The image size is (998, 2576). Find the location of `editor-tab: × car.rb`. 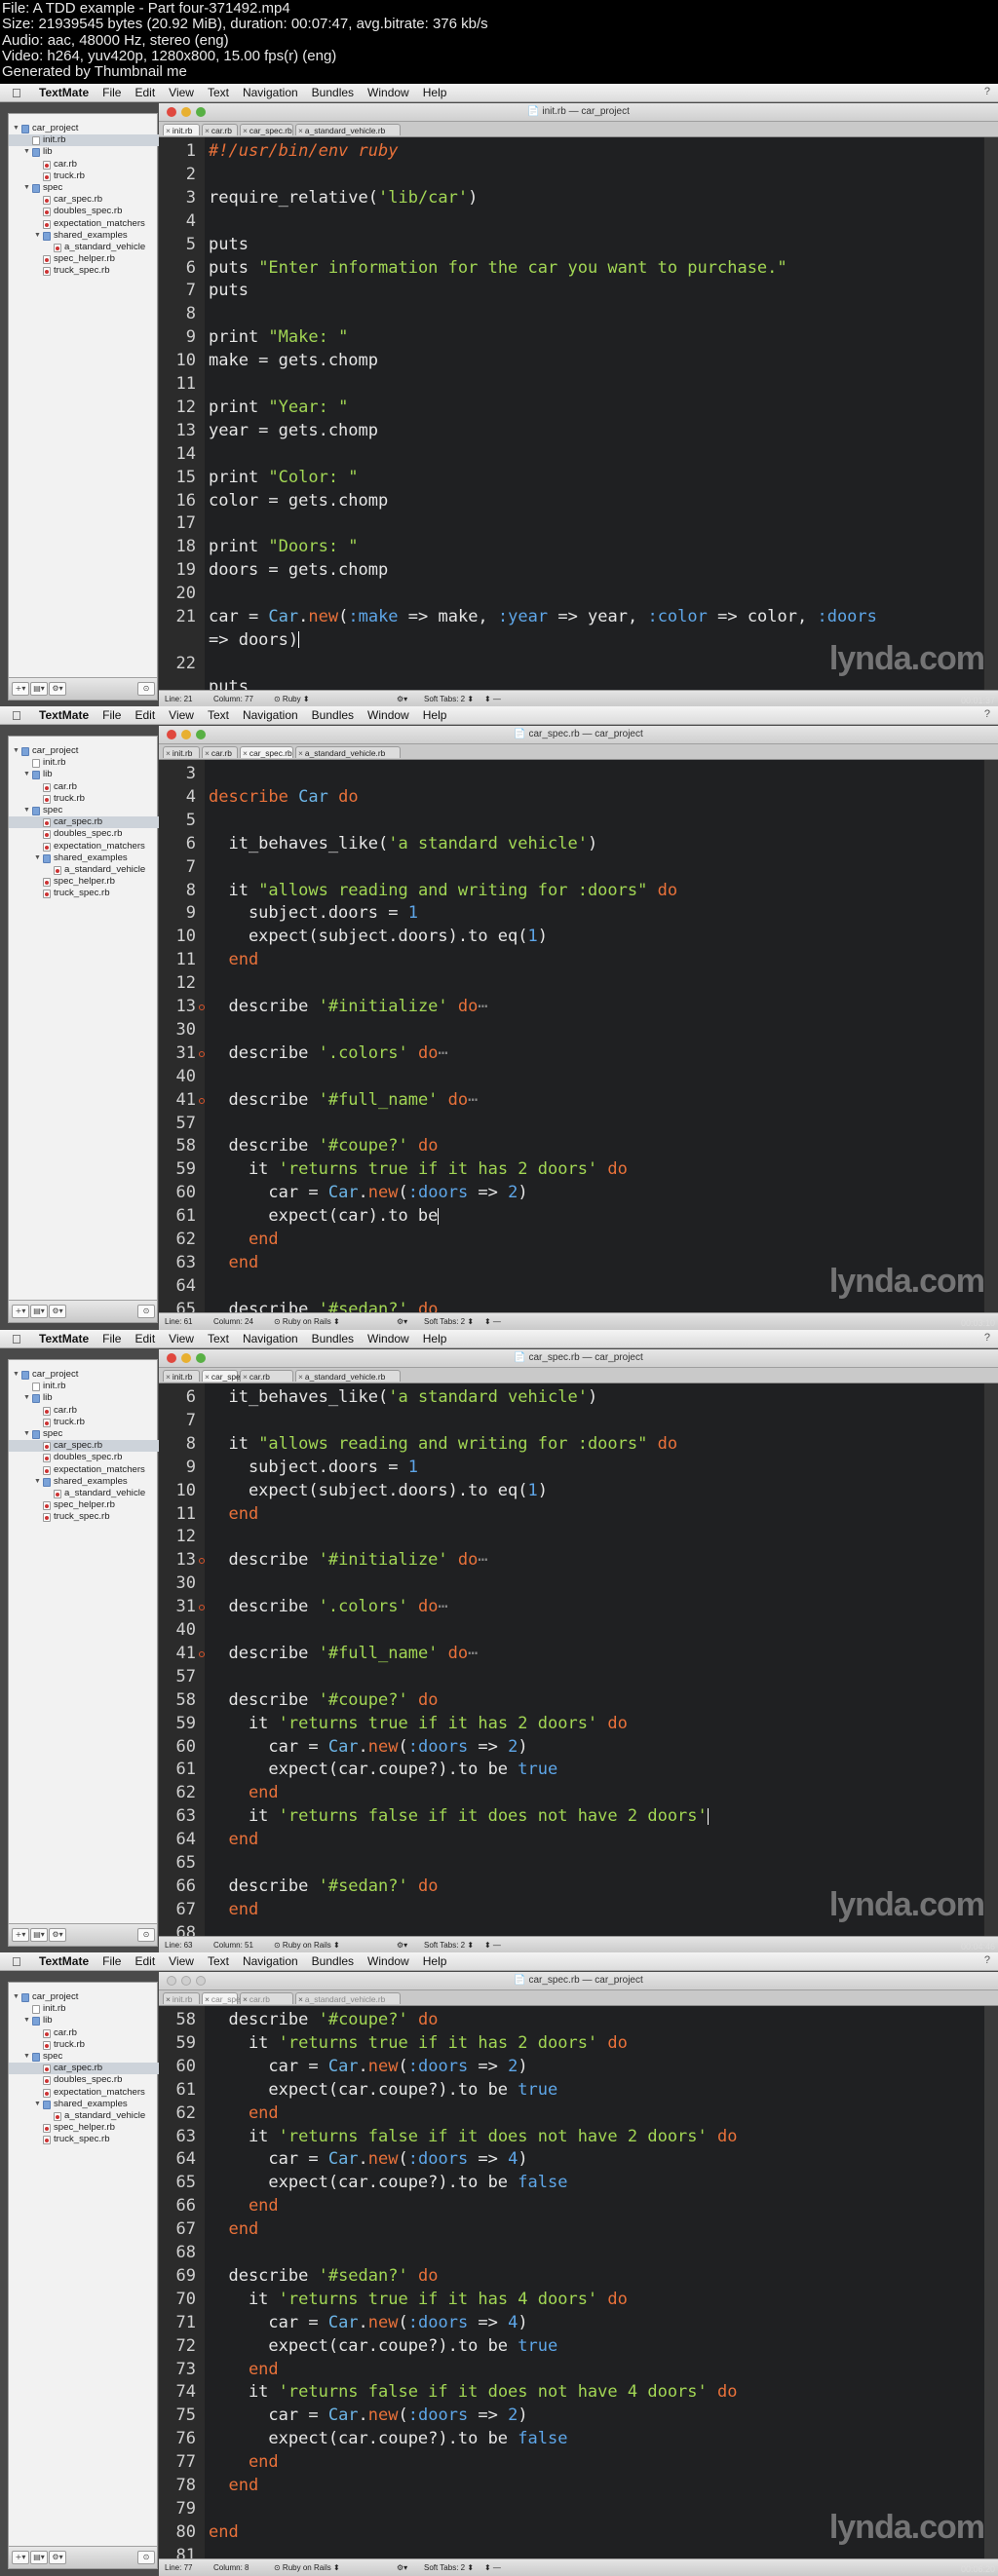

editor-tab: × car.rb is located at coordinates (220, 129).